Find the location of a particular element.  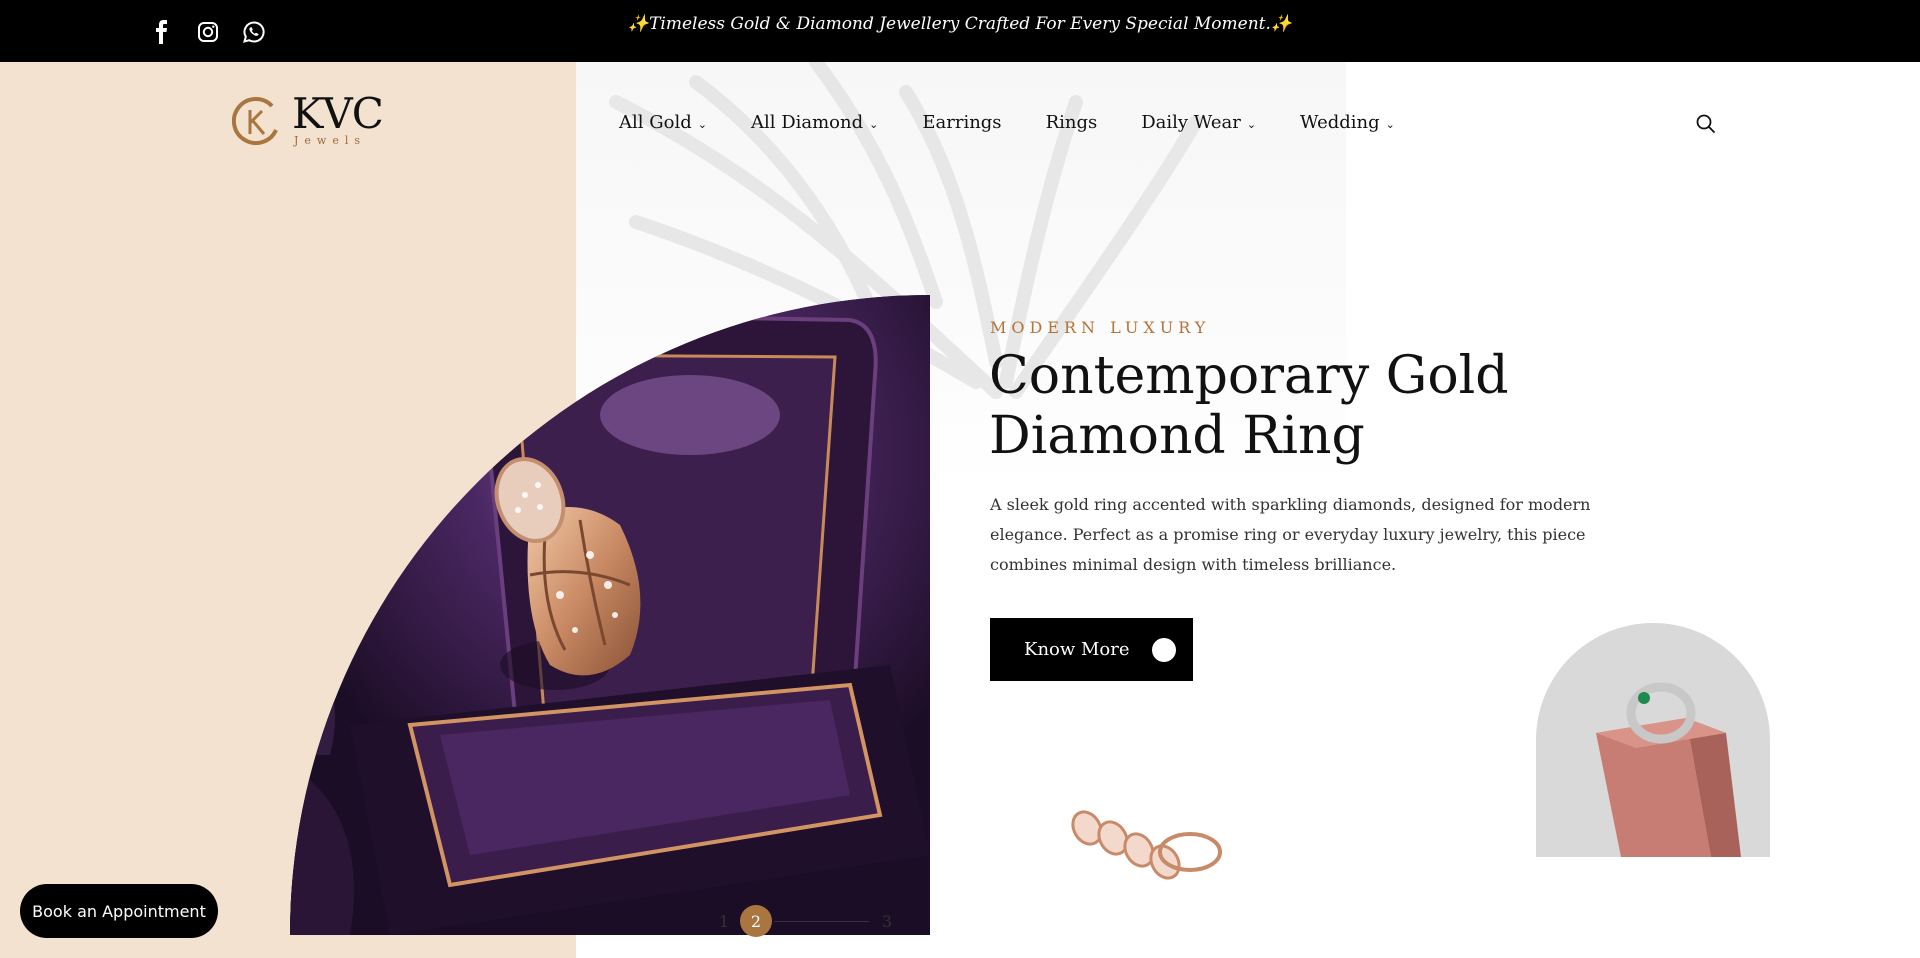

nav-item-wedding: Wedding ⌄ is located at coordinates (1347, 122).